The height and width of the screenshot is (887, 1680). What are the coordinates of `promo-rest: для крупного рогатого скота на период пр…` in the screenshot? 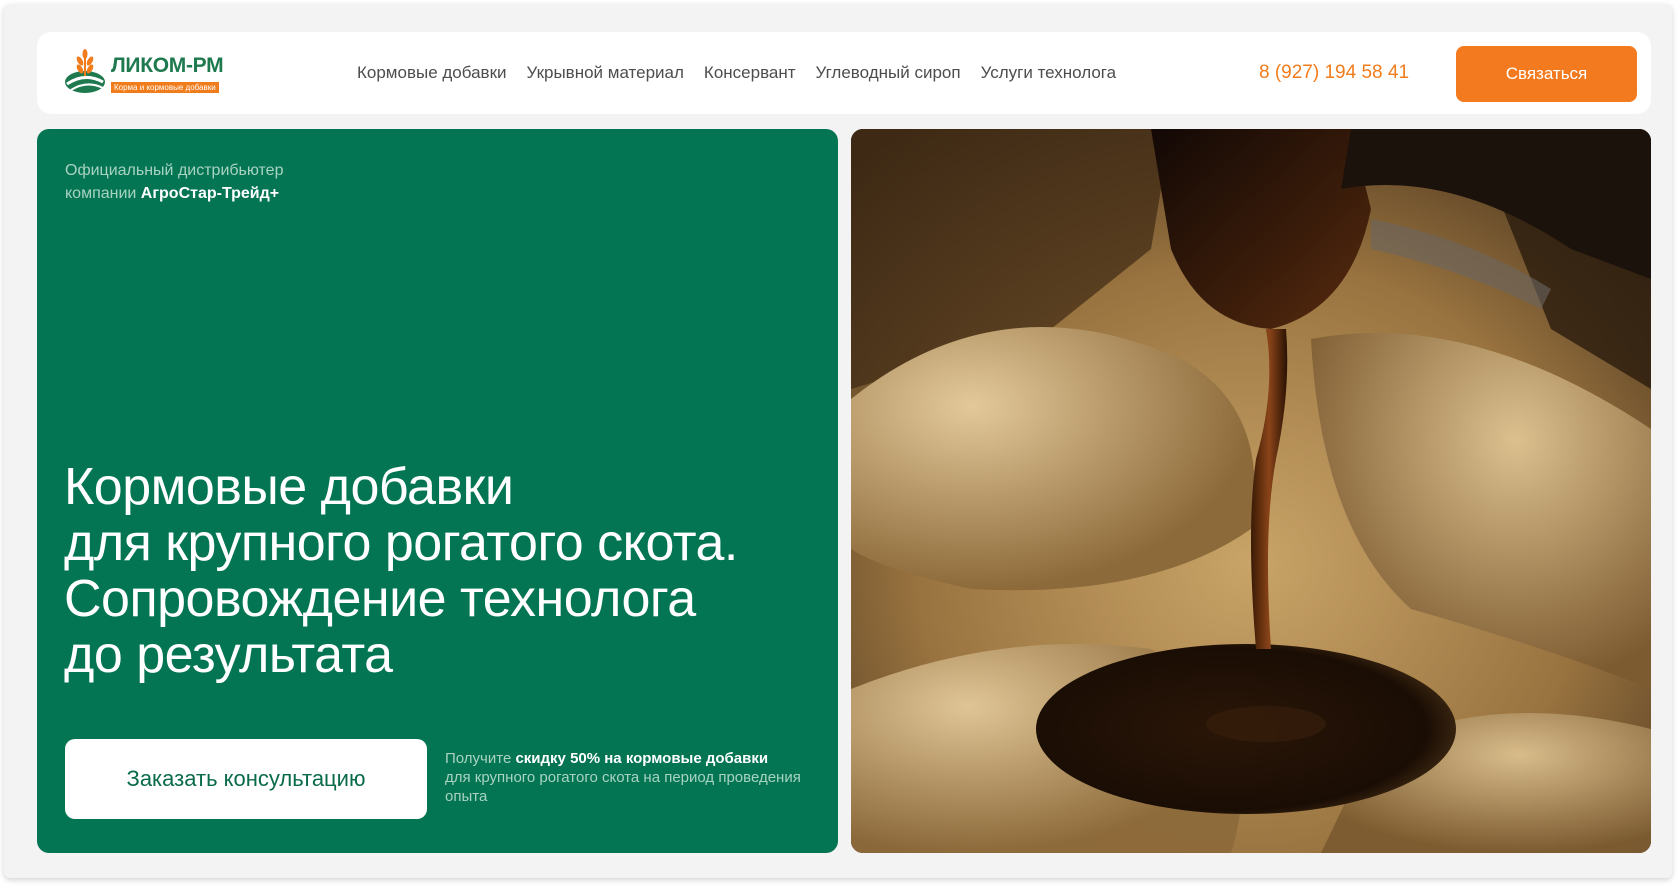 It's located at (623, 787).